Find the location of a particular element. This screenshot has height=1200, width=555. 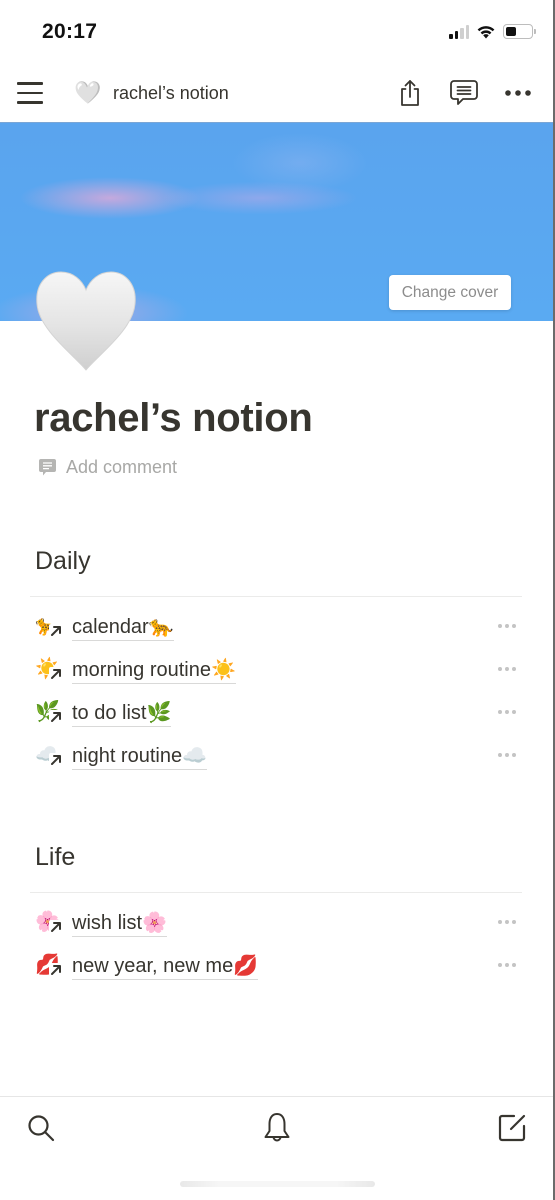

section-heading-daily: Daily is located at coordinates (63, 561).